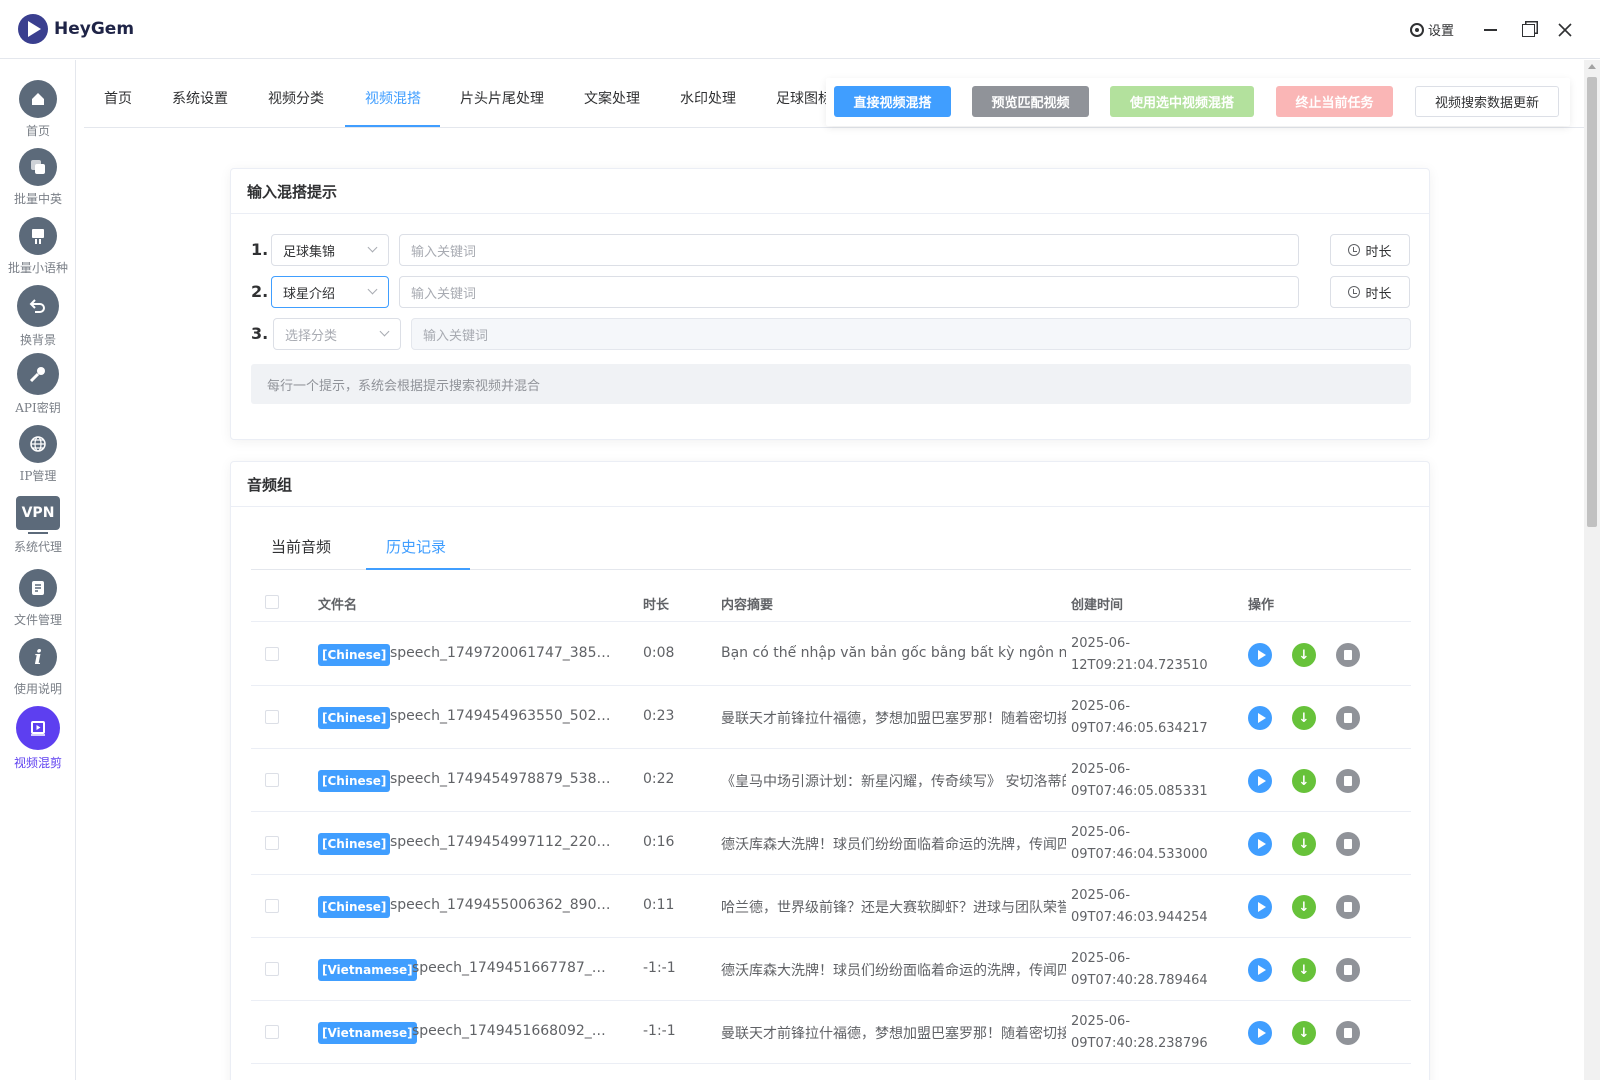 The height and width of the screenshot is (1080, 1600). Describe the element at coordinates (1370, 292) in the screenshot. I see `duration-button-2: 时长` at that location.